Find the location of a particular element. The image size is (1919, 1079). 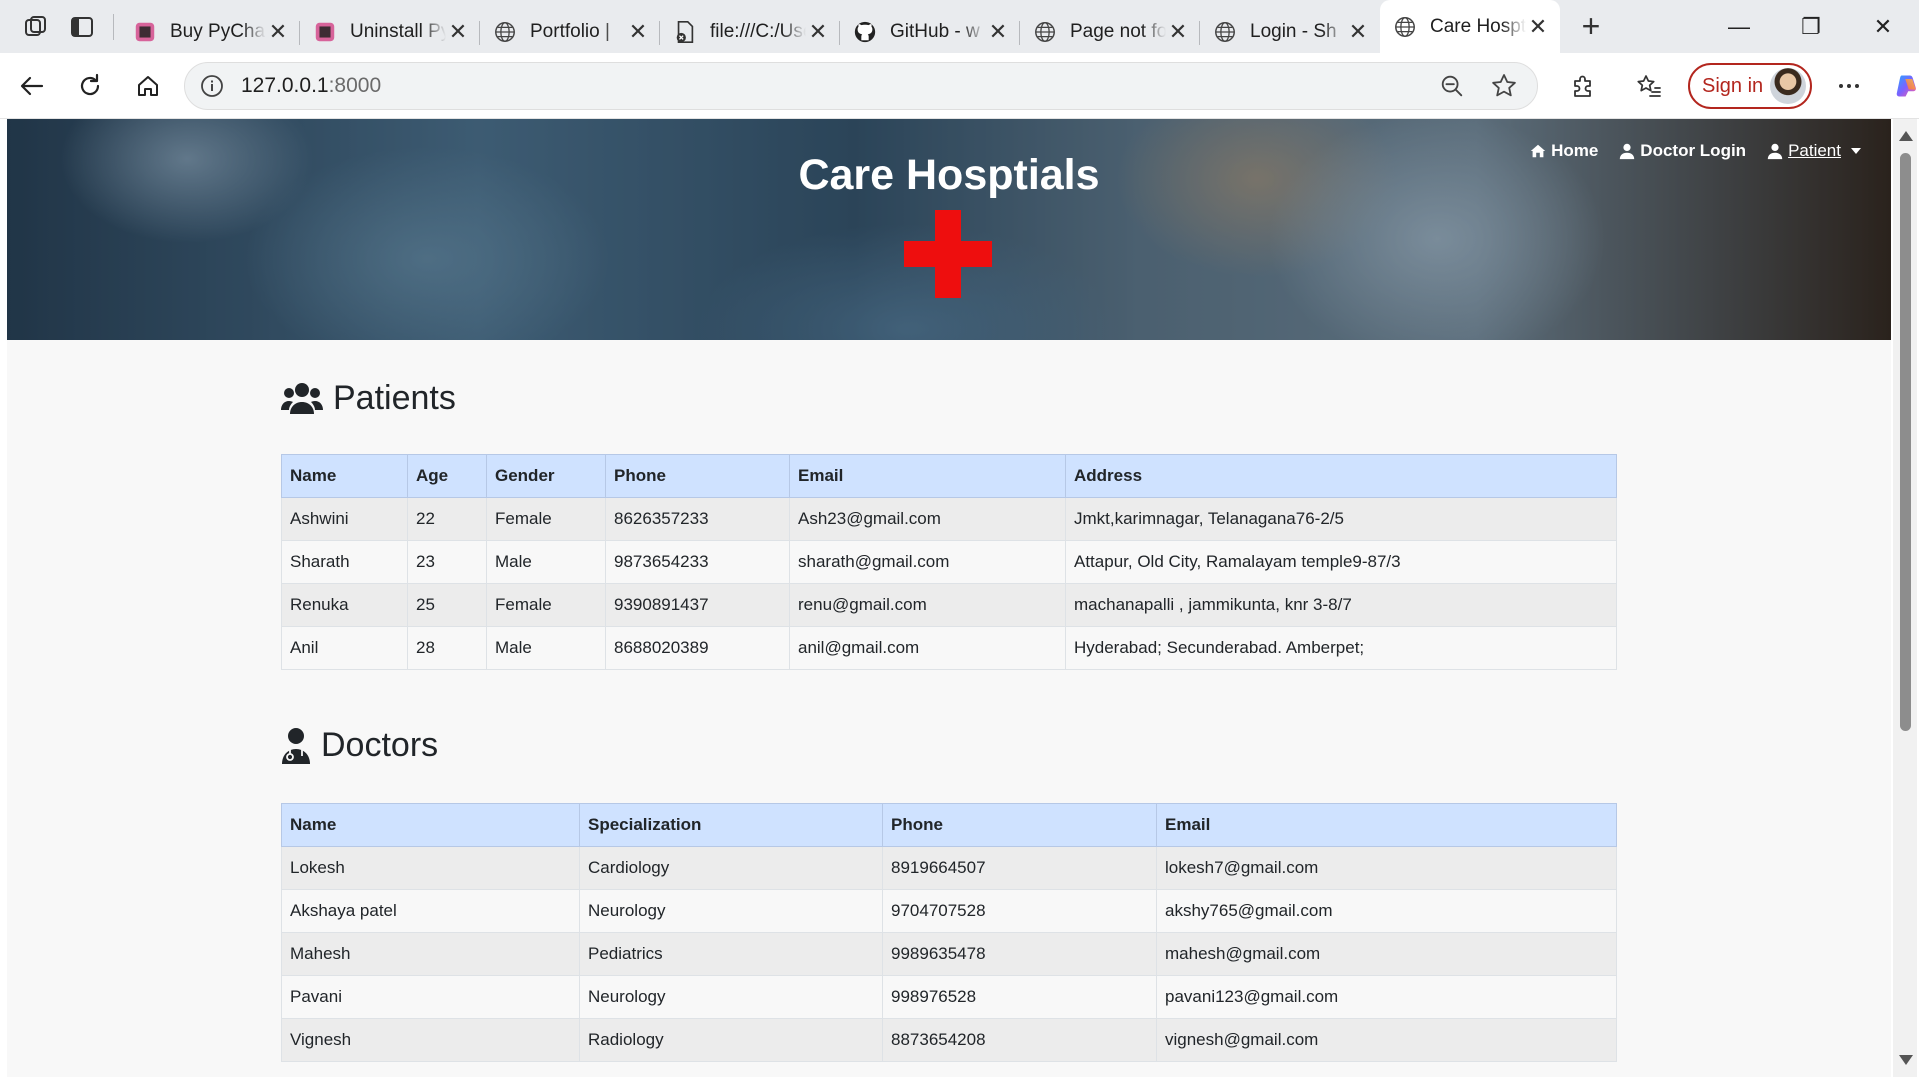

browser-tab: Portfolio | ✕ is located at coordinates (570, 32).